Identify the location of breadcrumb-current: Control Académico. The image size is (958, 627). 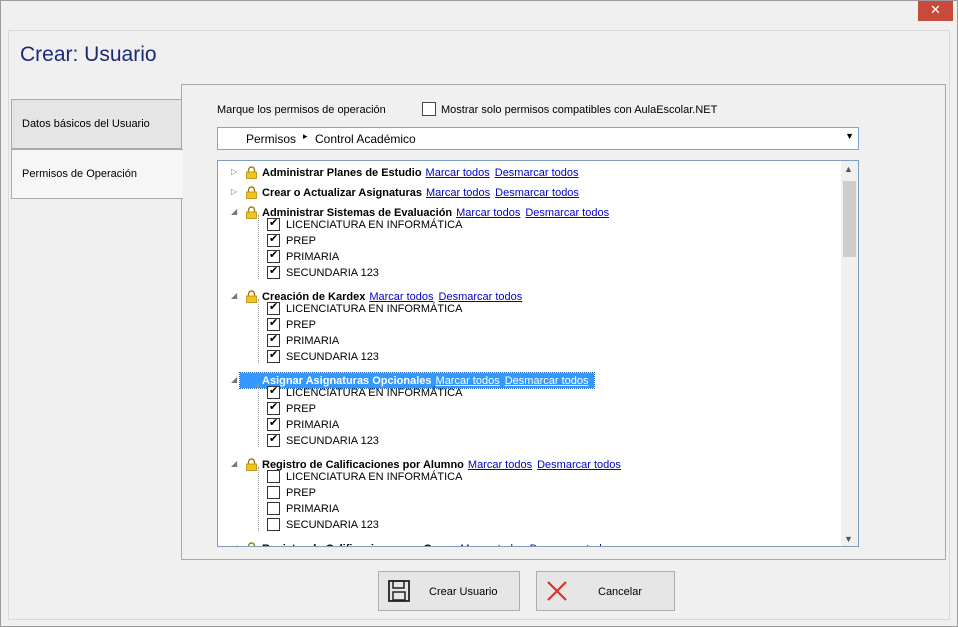
(365, 139).